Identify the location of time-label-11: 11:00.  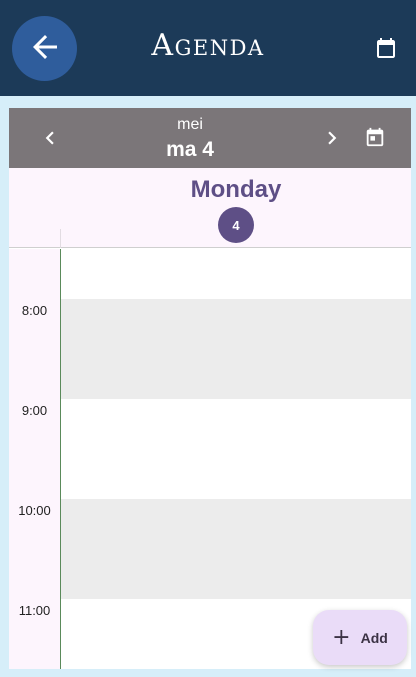
(34, 610).